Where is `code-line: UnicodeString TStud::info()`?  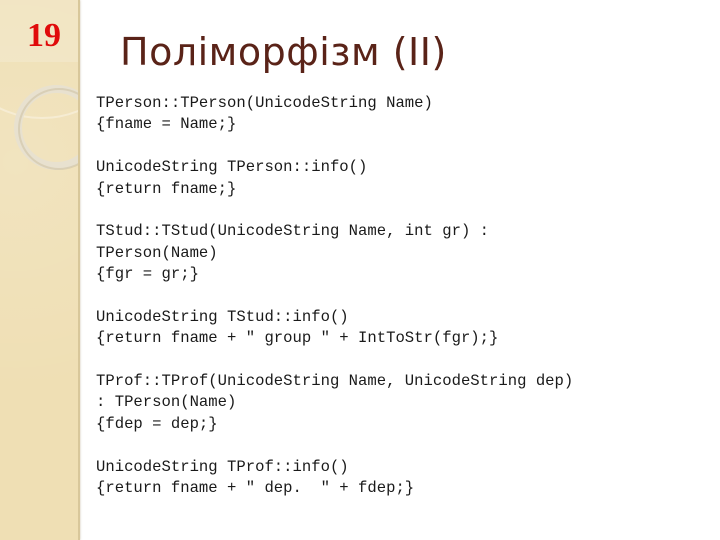 code-line: UnicodeString TStud::info() is located at coordinates (222, 316).